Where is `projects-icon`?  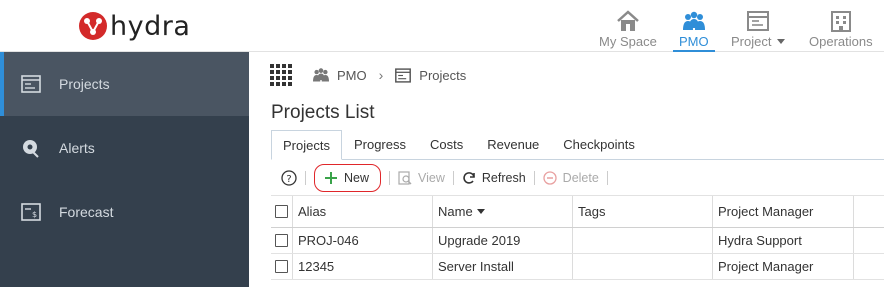
projects-icon is located at coordinates (31, 84).